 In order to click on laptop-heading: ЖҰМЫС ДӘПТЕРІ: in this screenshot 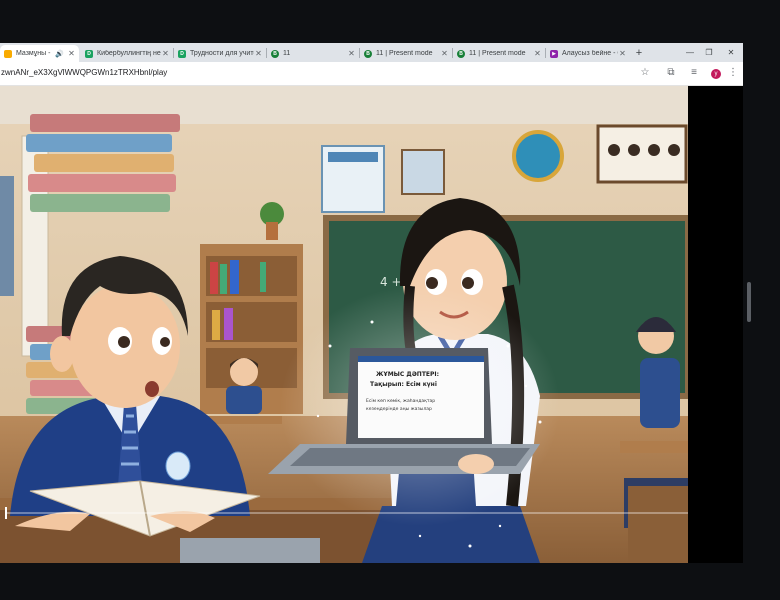, I will do `click(407, 374)`.